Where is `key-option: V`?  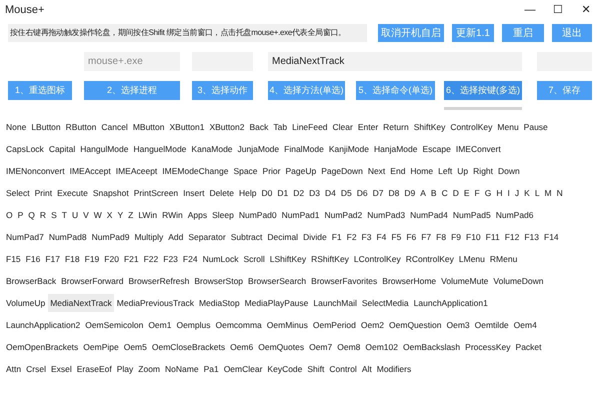
key-option: V is located at coordinates (86, 215).